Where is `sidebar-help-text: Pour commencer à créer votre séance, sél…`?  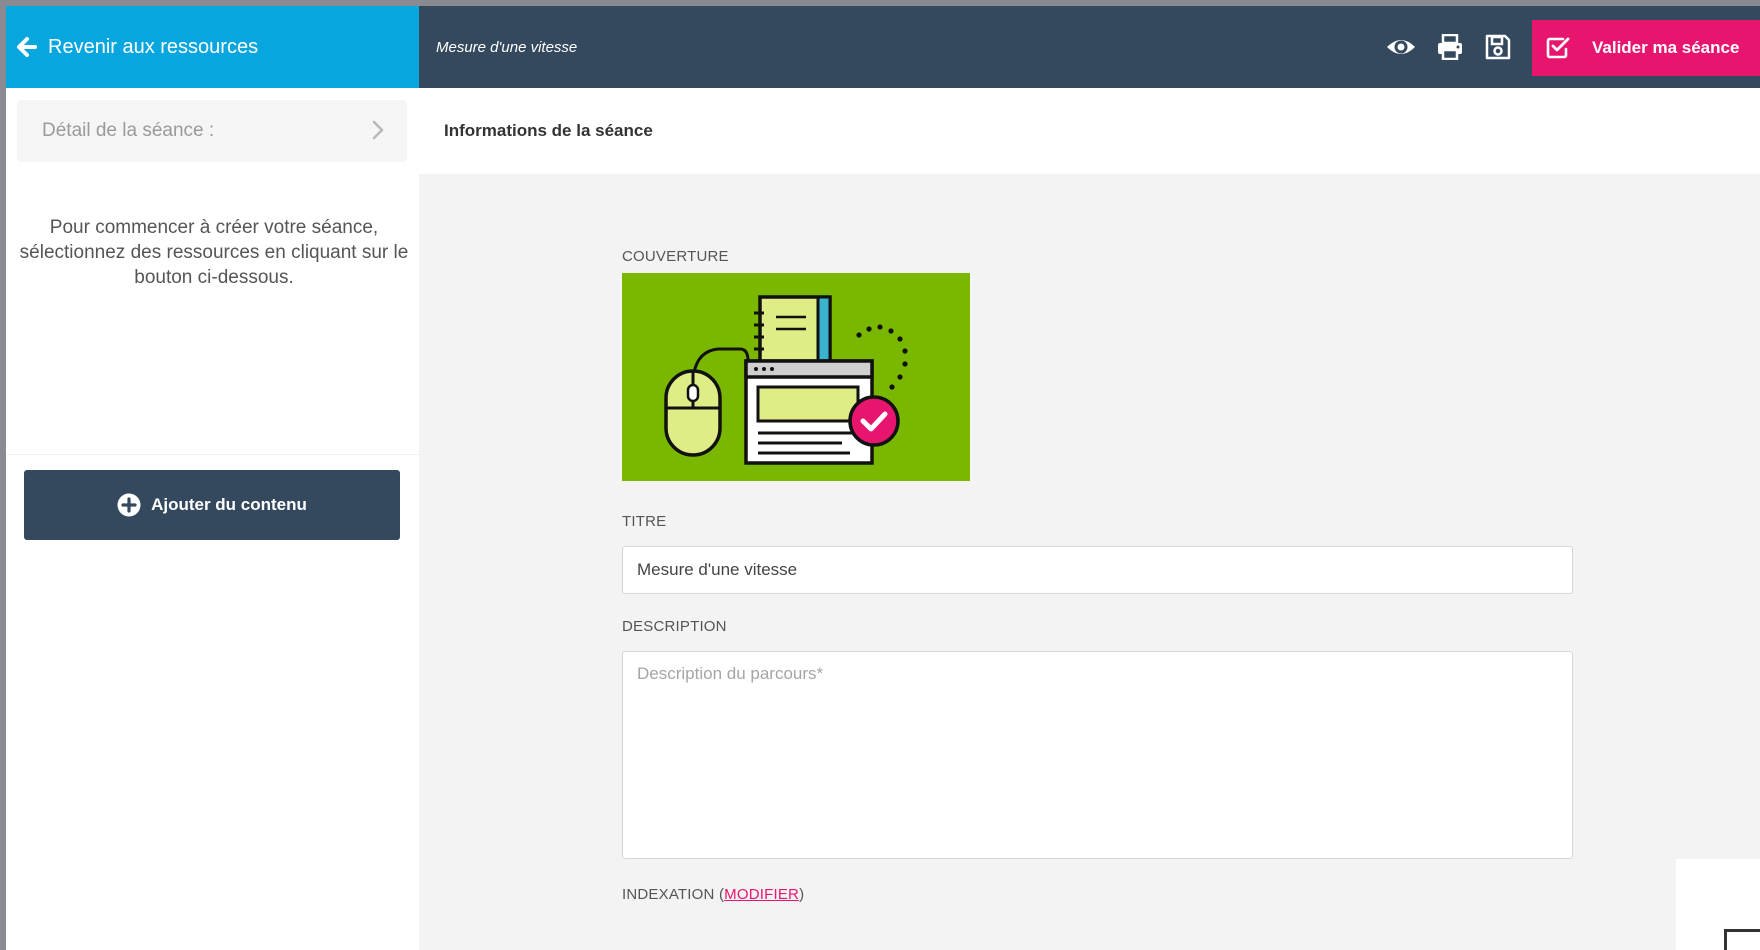 sidebar-help-text: Pour commencer à créer votre séance, sél… is located at coordinates (214, 252).